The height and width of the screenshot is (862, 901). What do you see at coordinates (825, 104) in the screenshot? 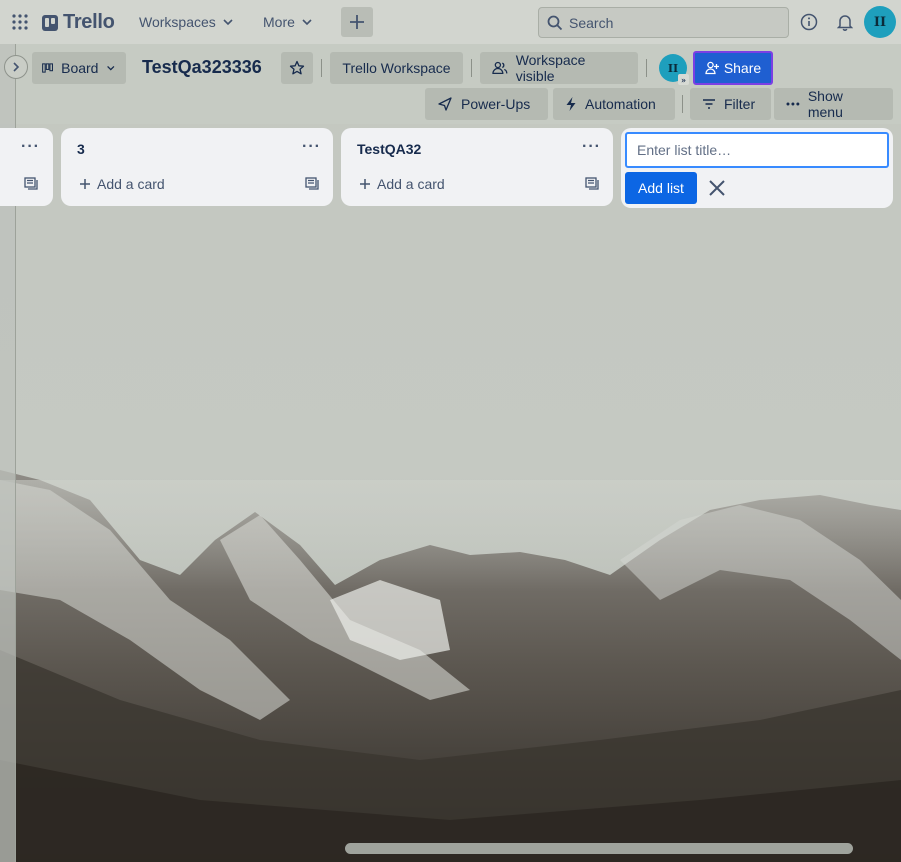
I see `show-menu-label: Show menu` at bounding box center [825, 104].